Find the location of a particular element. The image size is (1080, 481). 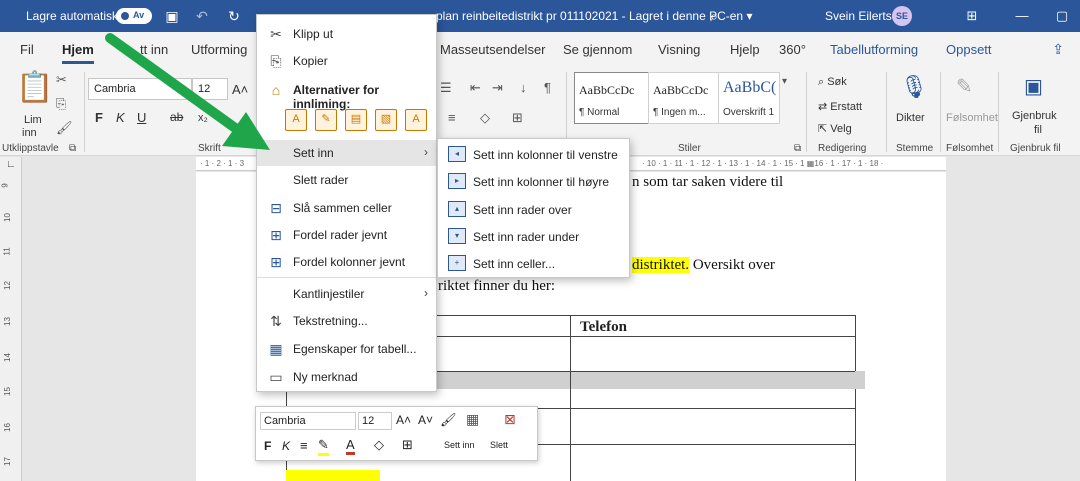

autosave-toggle: Av is located at coordinates (134, 16).